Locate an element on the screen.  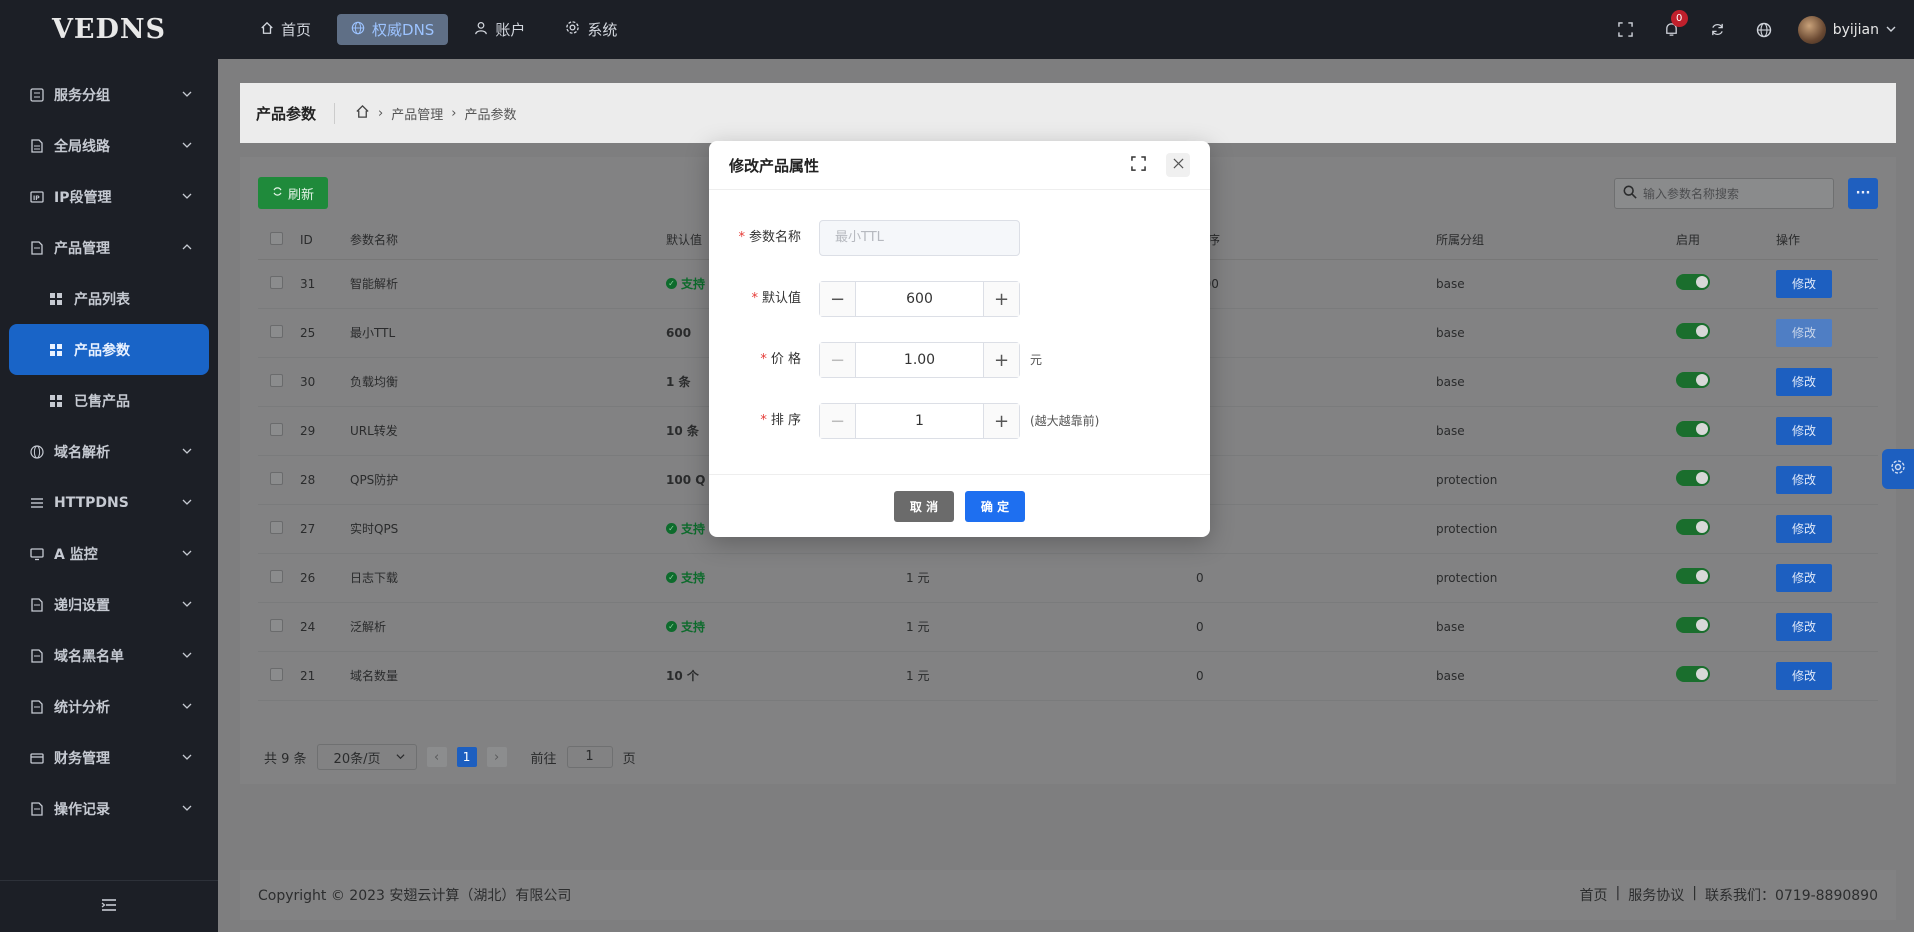
footer-contact: 联系我们：0719-8890890 is located at coordinates (1791, 896).